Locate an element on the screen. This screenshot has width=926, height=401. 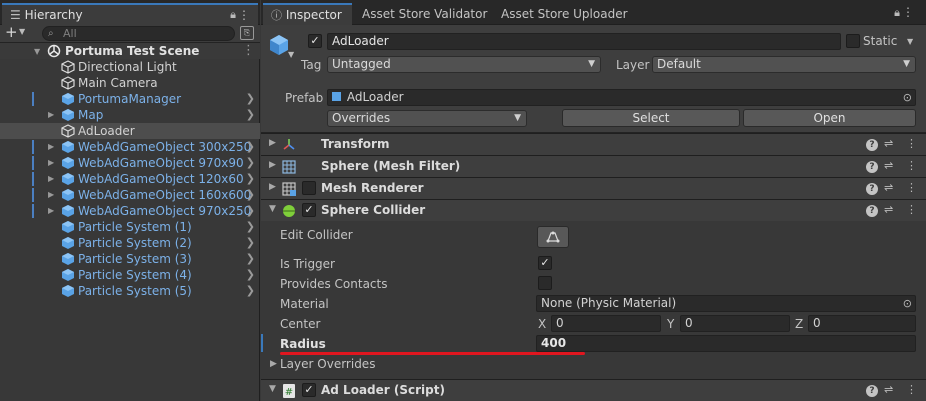
center-z-input: 0 is located at coordinates (862, 323).